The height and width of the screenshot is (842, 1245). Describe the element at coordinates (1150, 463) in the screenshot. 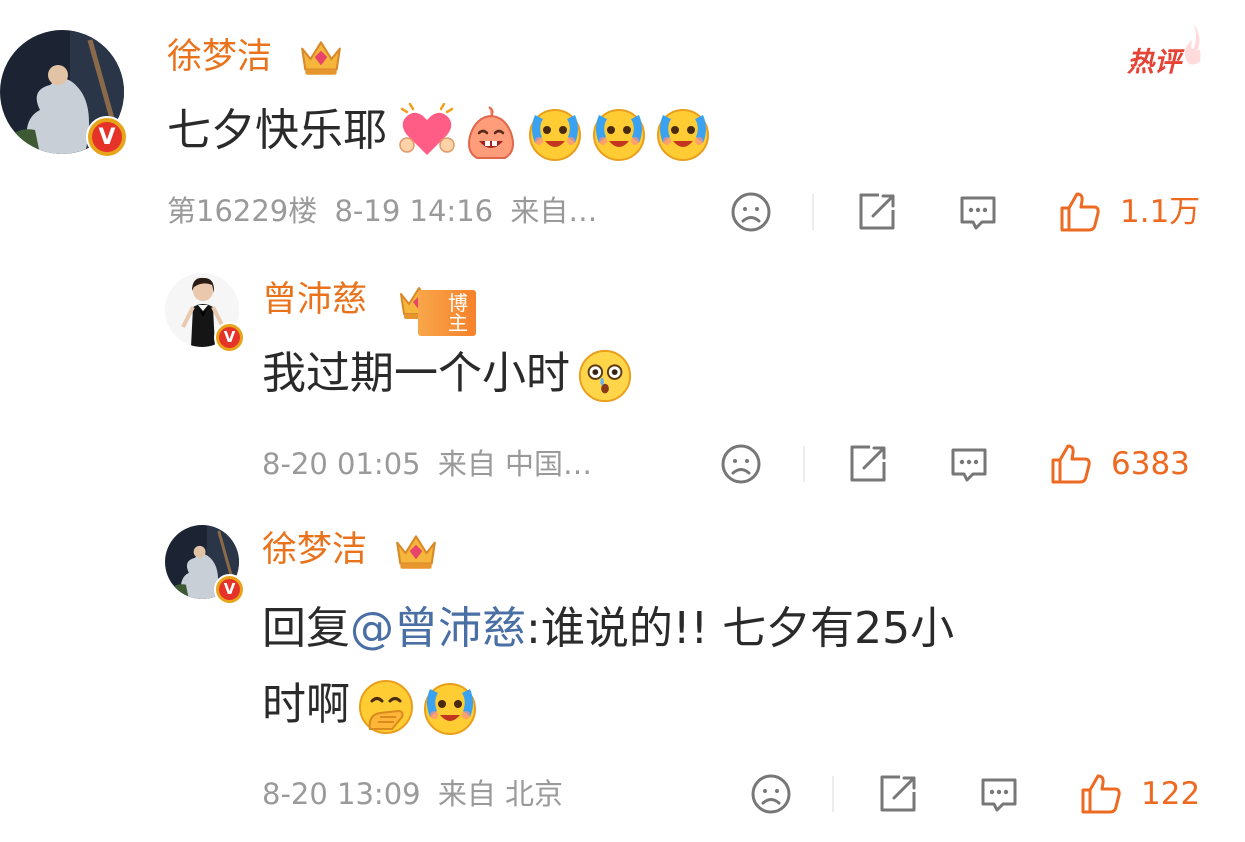

I see `like-count: 6383` at that location.